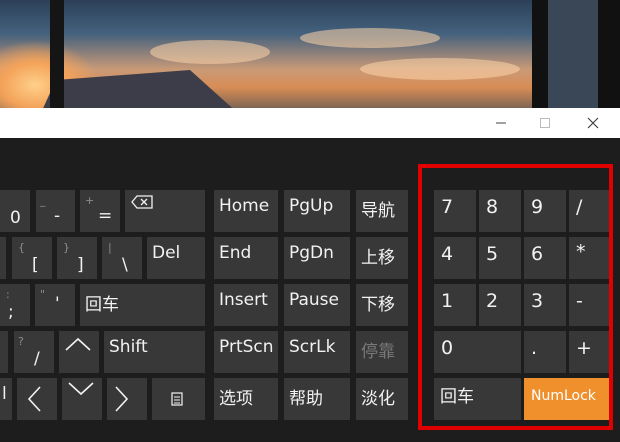  What do you see at coordinates (57, 216) in the screenshot?
I see `key-label: -` at bounding box center [57, 216].